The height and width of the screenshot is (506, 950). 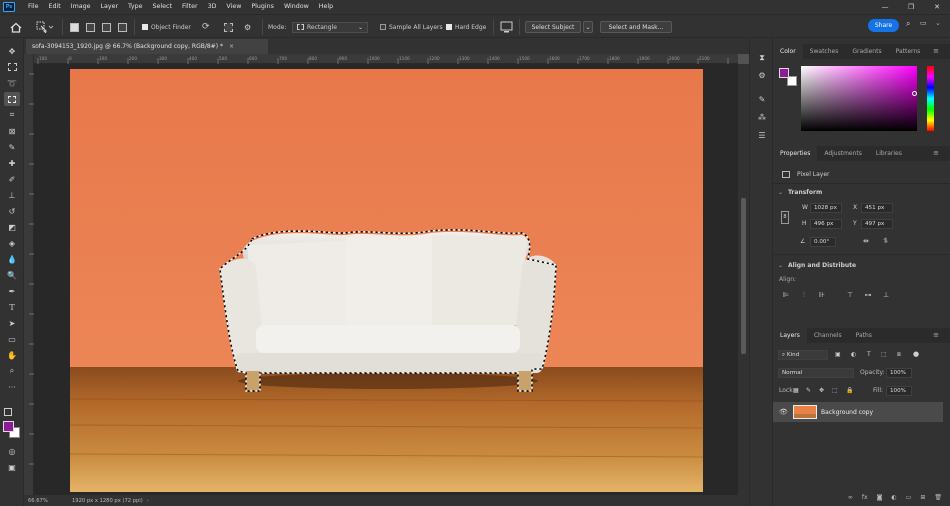 What do you see at coordinates (449, 27) in the screenshot?
I see `hard-edge-checkbox` at bounding box center [449, 27].